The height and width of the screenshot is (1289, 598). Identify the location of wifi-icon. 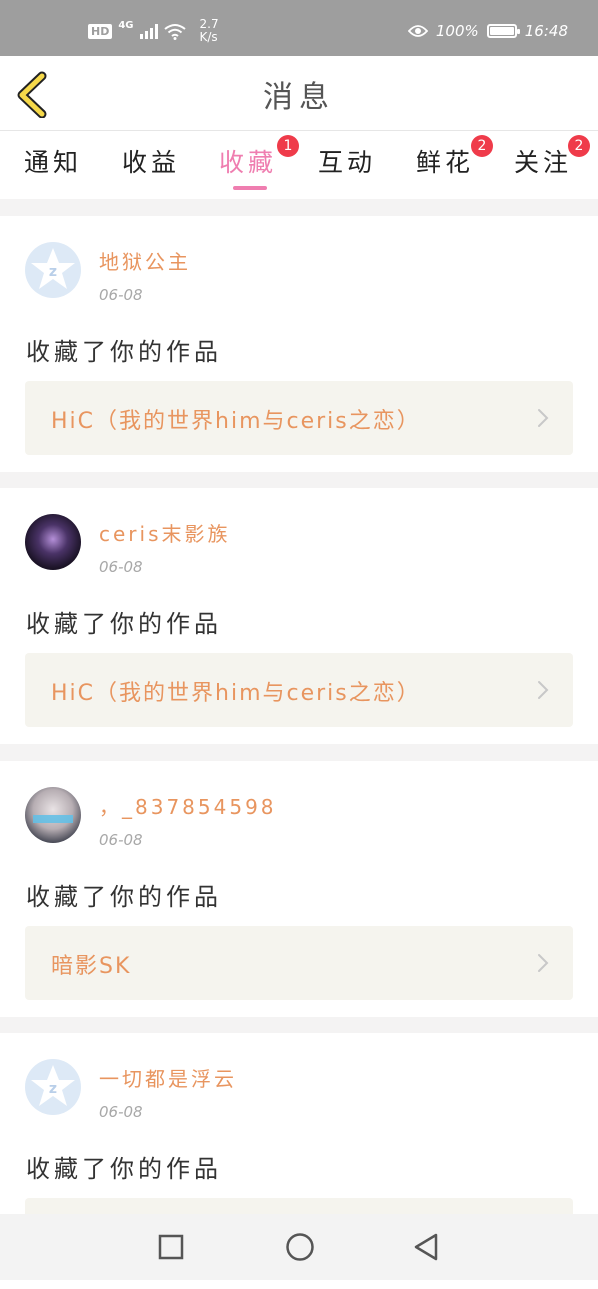
(174, 31).